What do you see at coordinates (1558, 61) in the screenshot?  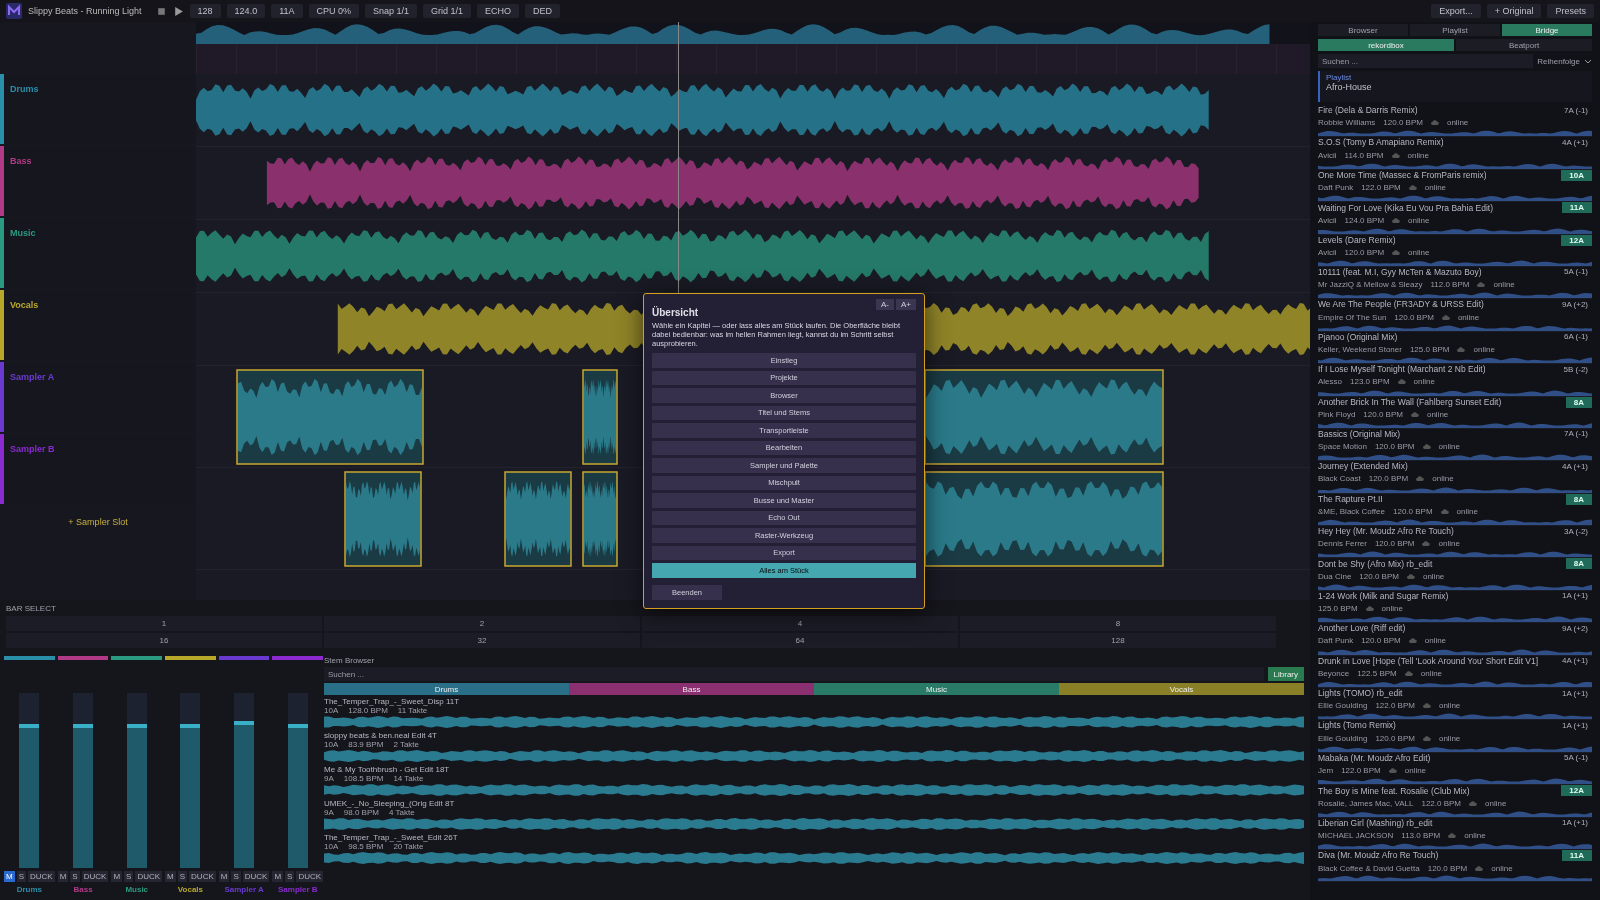 I see `sort-dropdown: Reihenfolge` at bounding box center [1558, 61].